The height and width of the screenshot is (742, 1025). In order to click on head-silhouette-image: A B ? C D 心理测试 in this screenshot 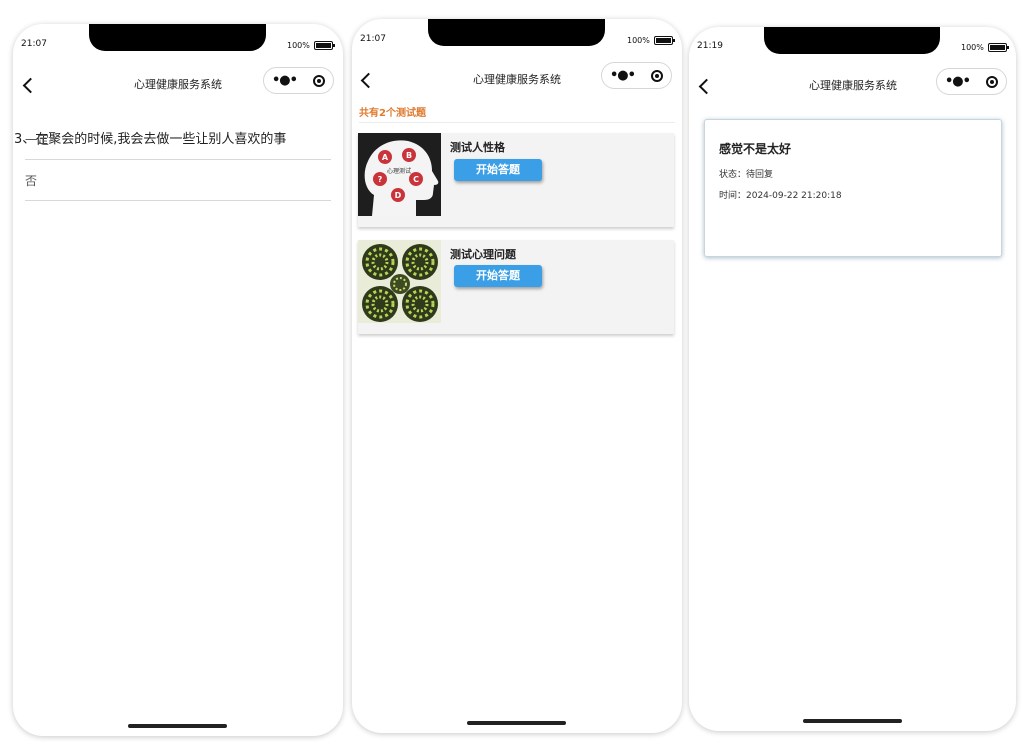, I will do `click(399, 174)`.